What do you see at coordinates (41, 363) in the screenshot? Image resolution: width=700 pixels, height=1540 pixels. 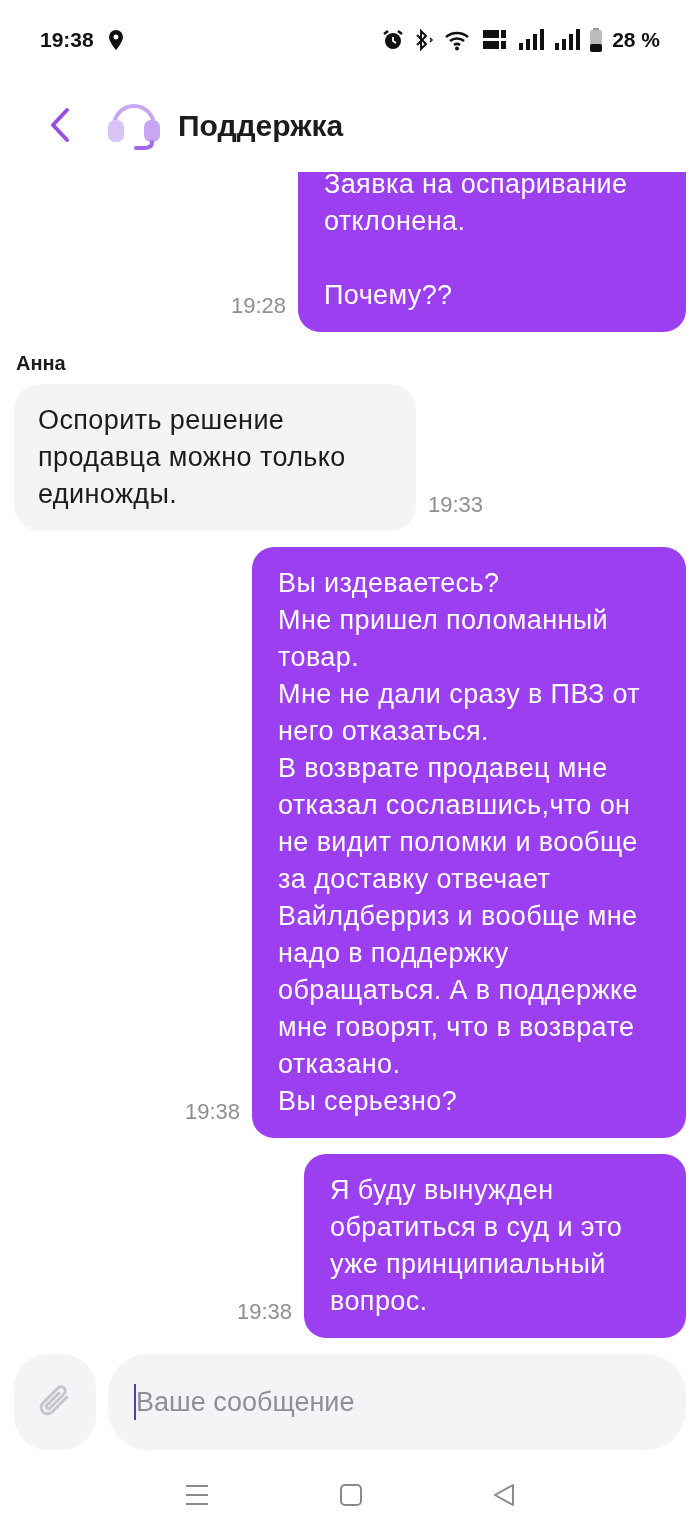 I see `sender-name: Анна` at bounding box center [41, 363].